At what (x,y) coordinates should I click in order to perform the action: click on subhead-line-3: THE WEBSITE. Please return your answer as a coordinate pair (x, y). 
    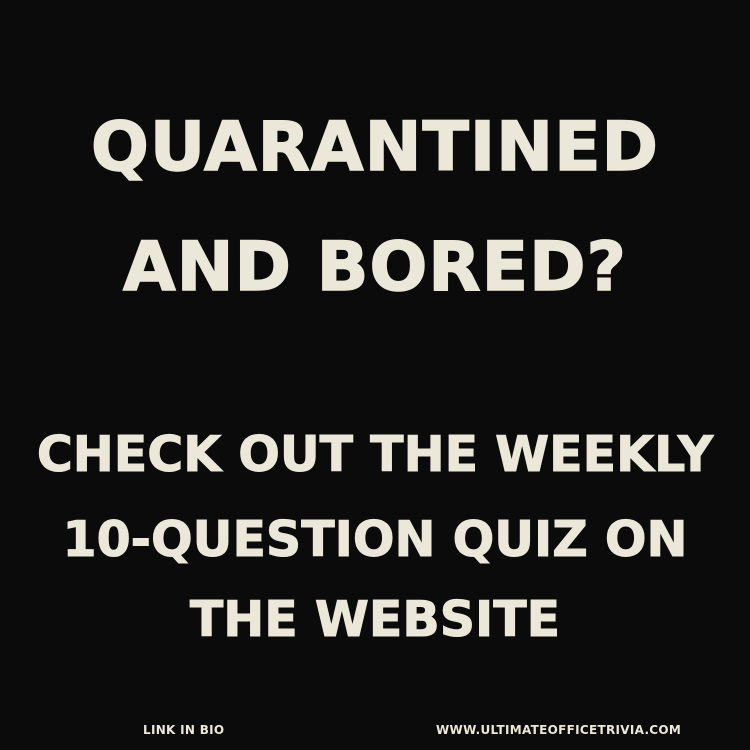
    Looking at the image, I should click on (375, 620).